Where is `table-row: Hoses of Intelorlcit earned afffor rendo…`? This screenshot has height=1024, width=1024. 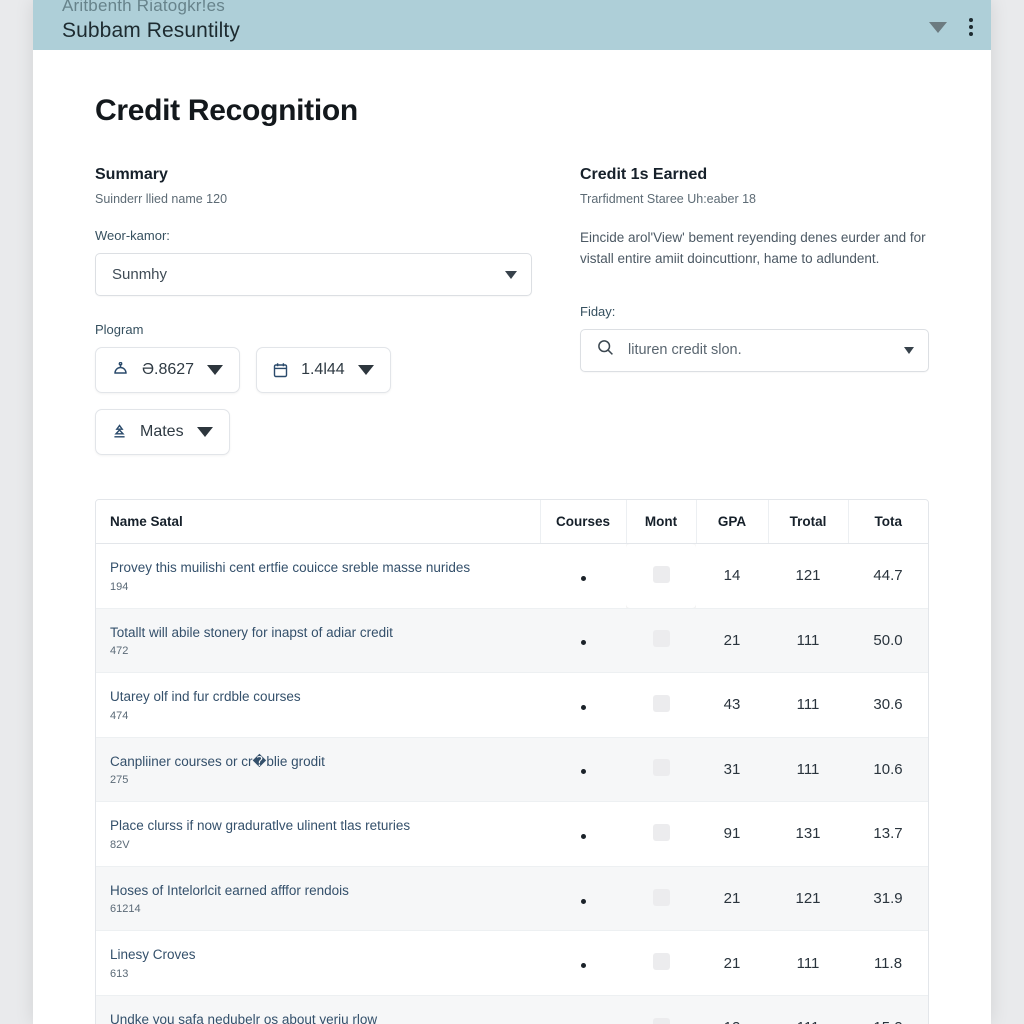
table-row: Hoses of Intelorlcit earned afffor rendo… is located at coordinates (512, 899).